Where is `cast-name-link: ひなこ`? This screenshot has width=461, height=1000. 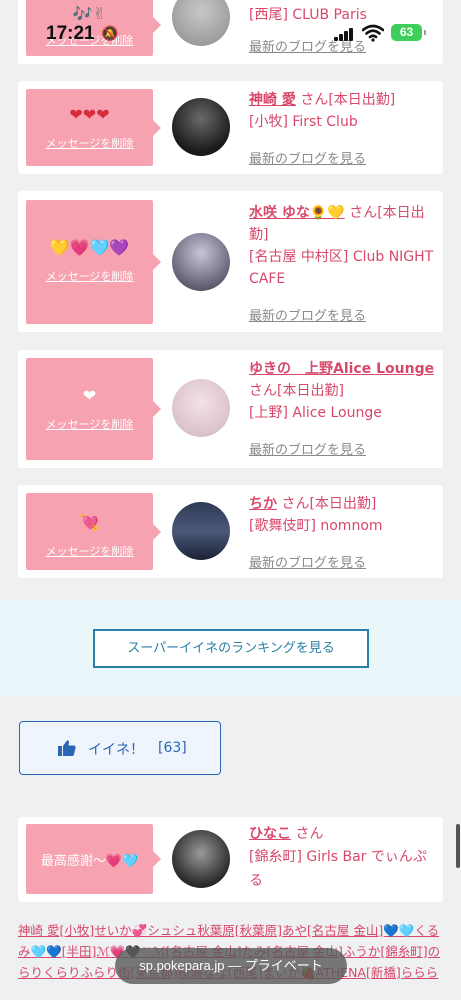
cast-name-link: ひなこ is located at coordinates (270, 834).